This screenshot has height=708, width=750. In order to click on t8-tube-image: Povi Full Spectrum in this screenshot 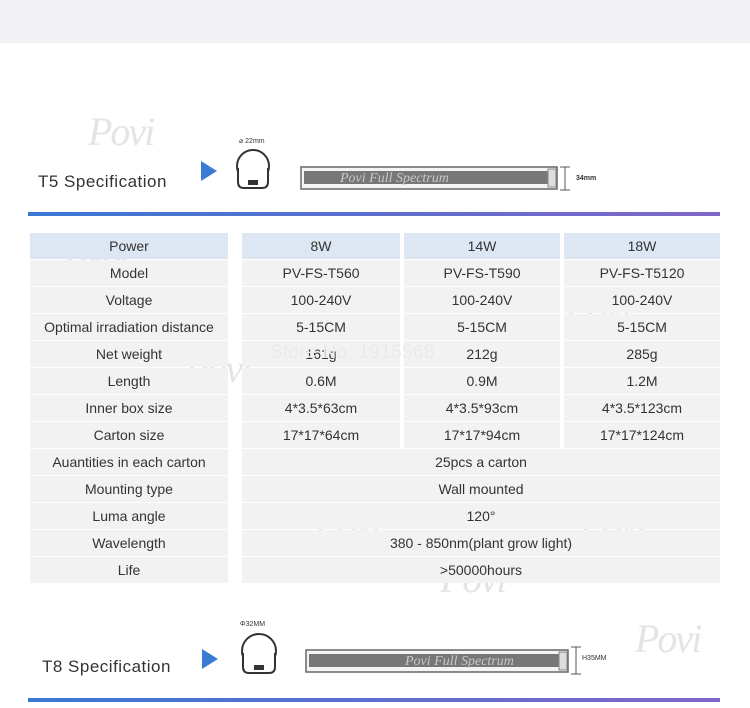, I will do `click(437, 661)`.